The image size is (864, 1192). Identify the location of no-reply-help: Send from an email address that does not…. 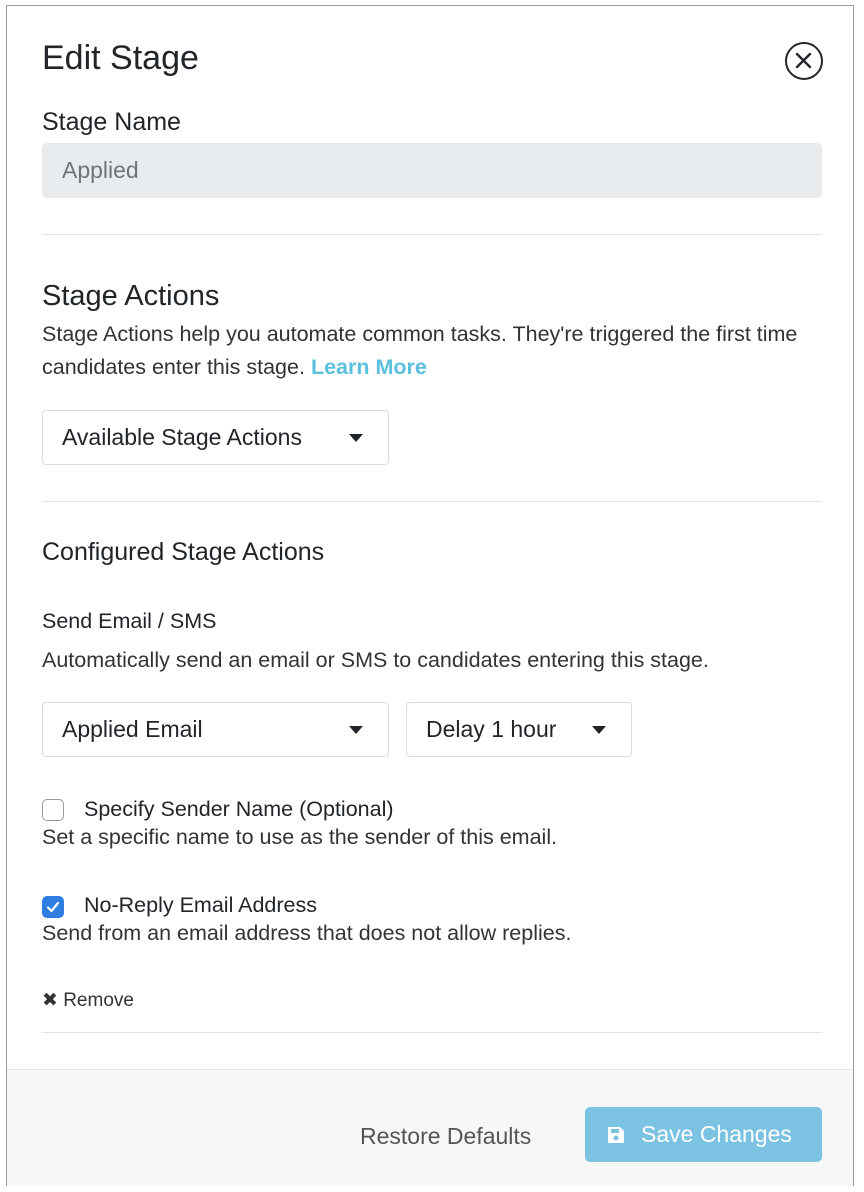
(307, 933).